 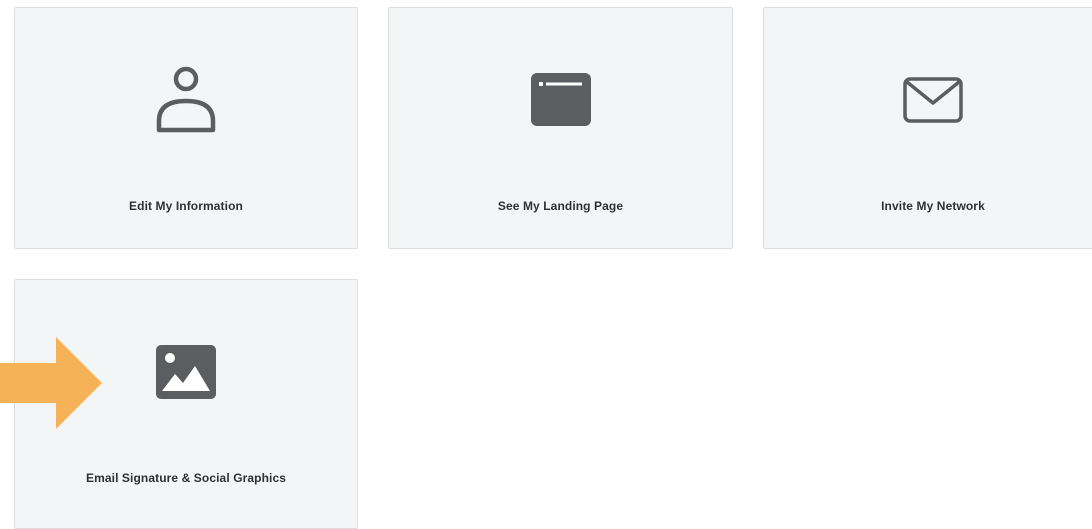 What do you see at coordinates (933, 206) in the screenshot?
I see `card-label: Invite My Network` at bounding box center [933, 206].